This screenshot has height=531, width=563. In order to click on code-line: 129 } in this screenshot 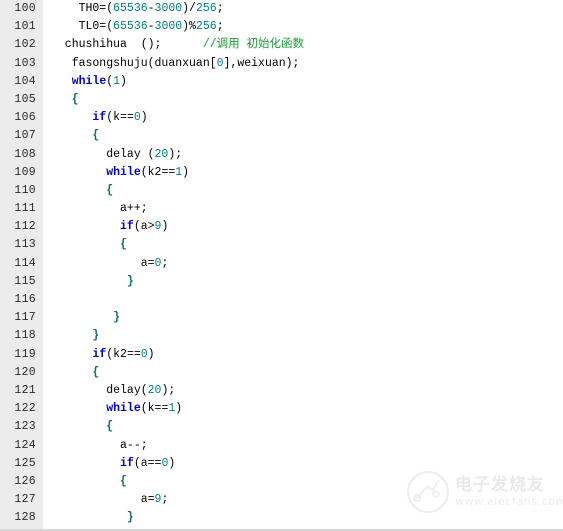, I will do `click(281, 528)`.